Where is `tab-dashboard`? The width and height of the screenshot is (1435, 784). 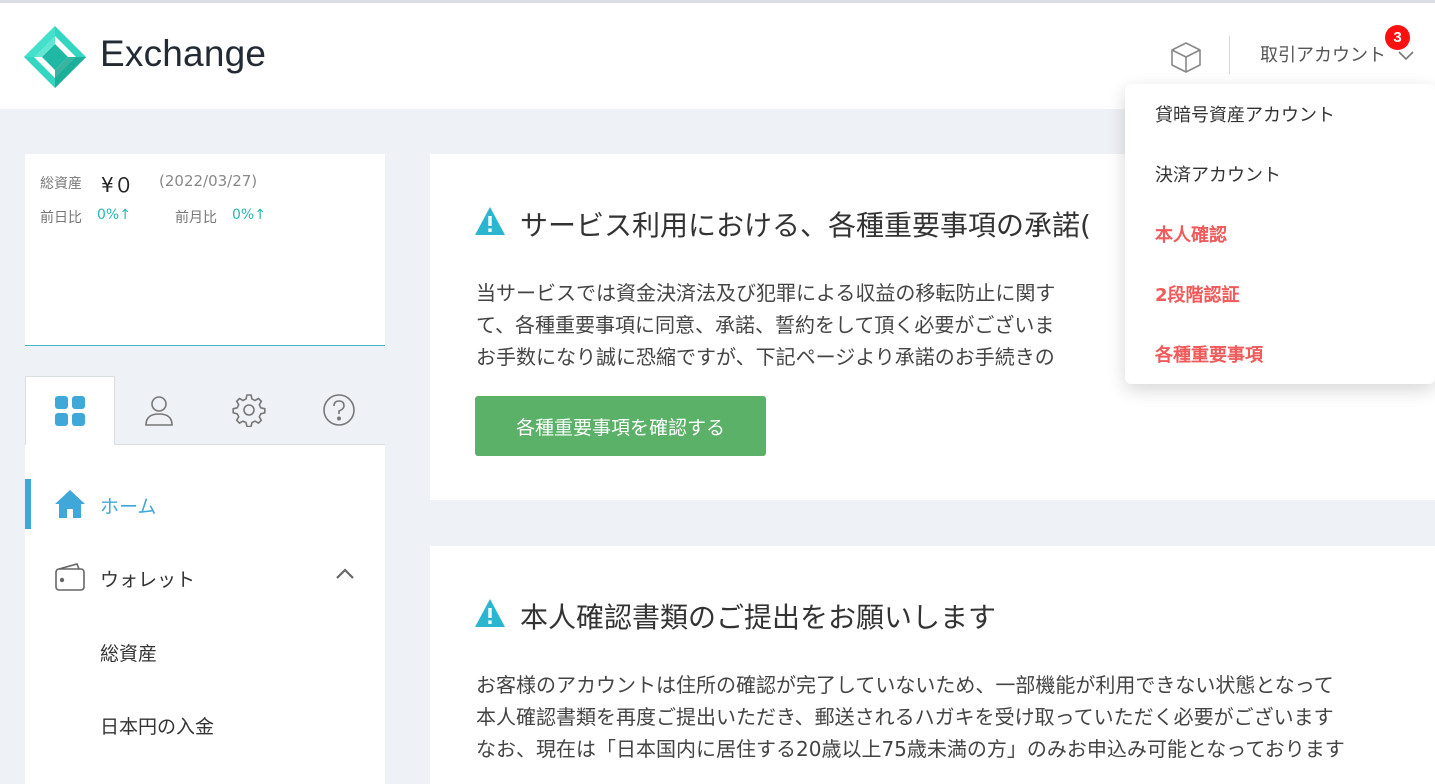
tab-dashboard is located at coordinates (70, 411).